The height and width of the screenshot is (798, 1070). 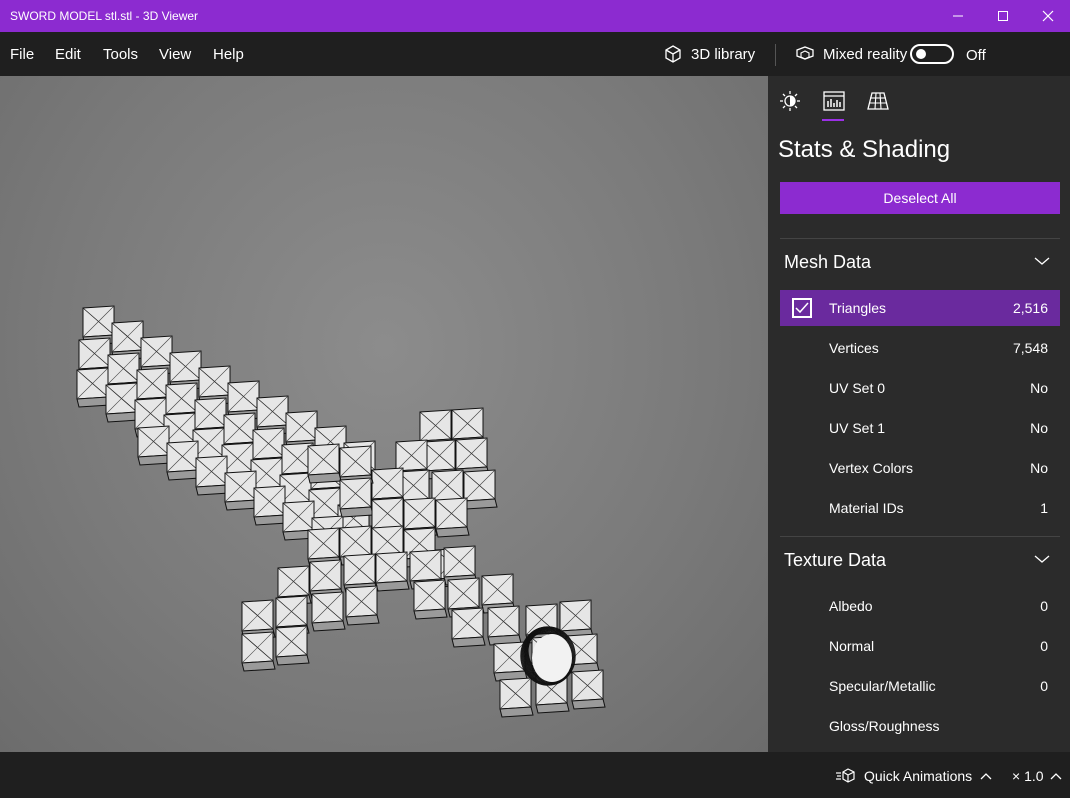 I want to click on mesh-data-title: Mesh Data, so click(x=828, y=262).